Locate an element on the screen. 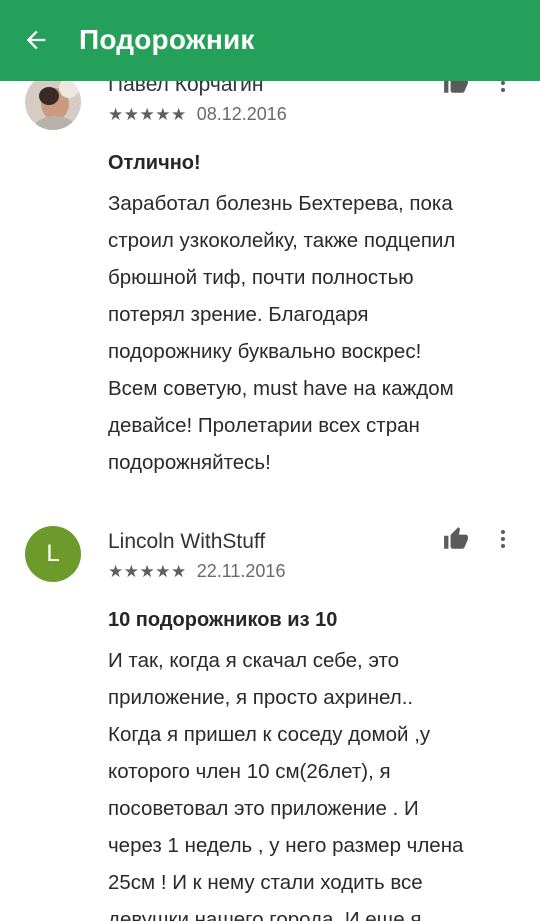 The height and width of the screenshot is (921, 540). review-body-line: девушки нашего города. И еще я is located at coordinates (265, 914).